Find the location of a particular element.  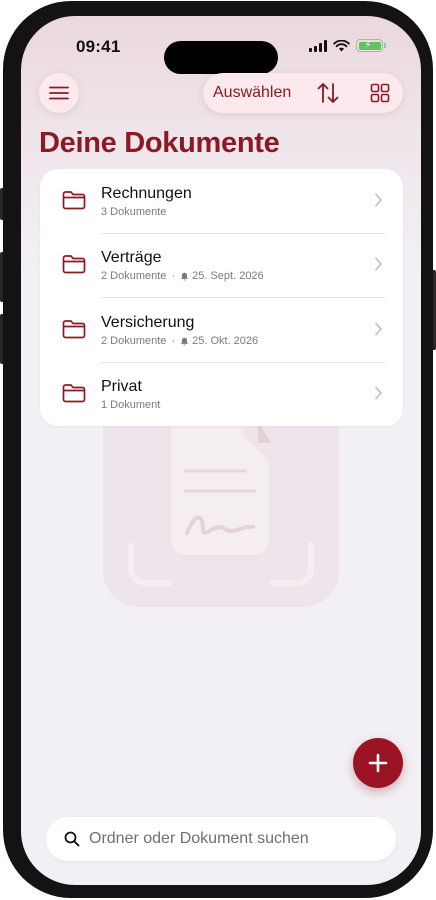

folder-row-privat: Privat 1 Dokument is located at coordinates (221, 394).